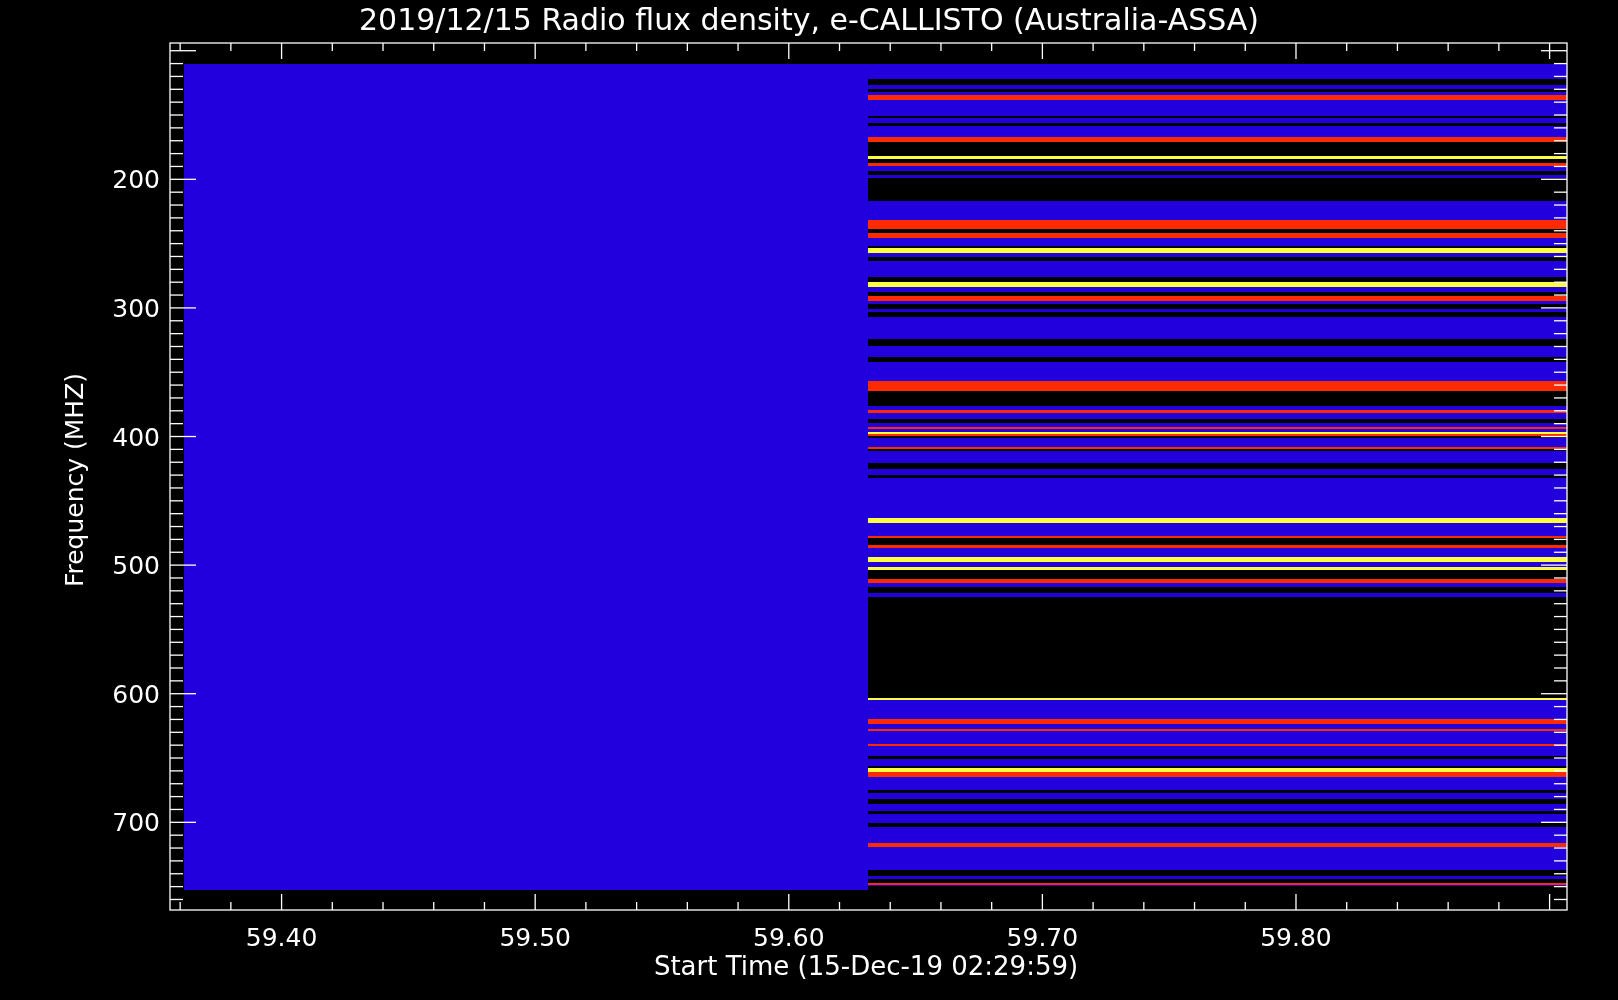  Describe the element at coordinates (136, 308) in the screenshot. I see `y-tick-label: 300` at that location.